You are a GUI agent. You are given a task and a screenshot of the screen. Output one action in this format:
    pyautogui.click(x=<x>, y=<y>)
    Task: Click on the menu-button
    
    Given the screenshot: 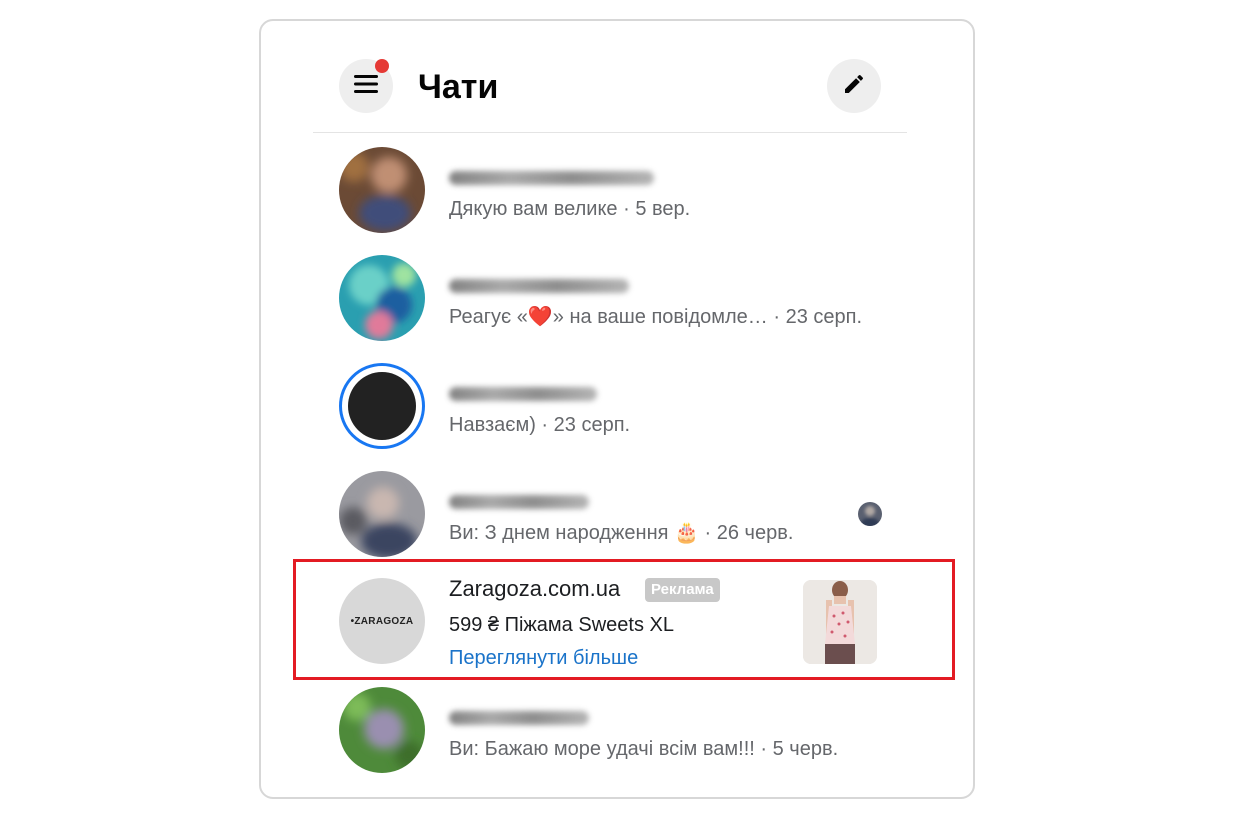 What is the action you would take?
    pyautogui.click(x=366, y=86)
    